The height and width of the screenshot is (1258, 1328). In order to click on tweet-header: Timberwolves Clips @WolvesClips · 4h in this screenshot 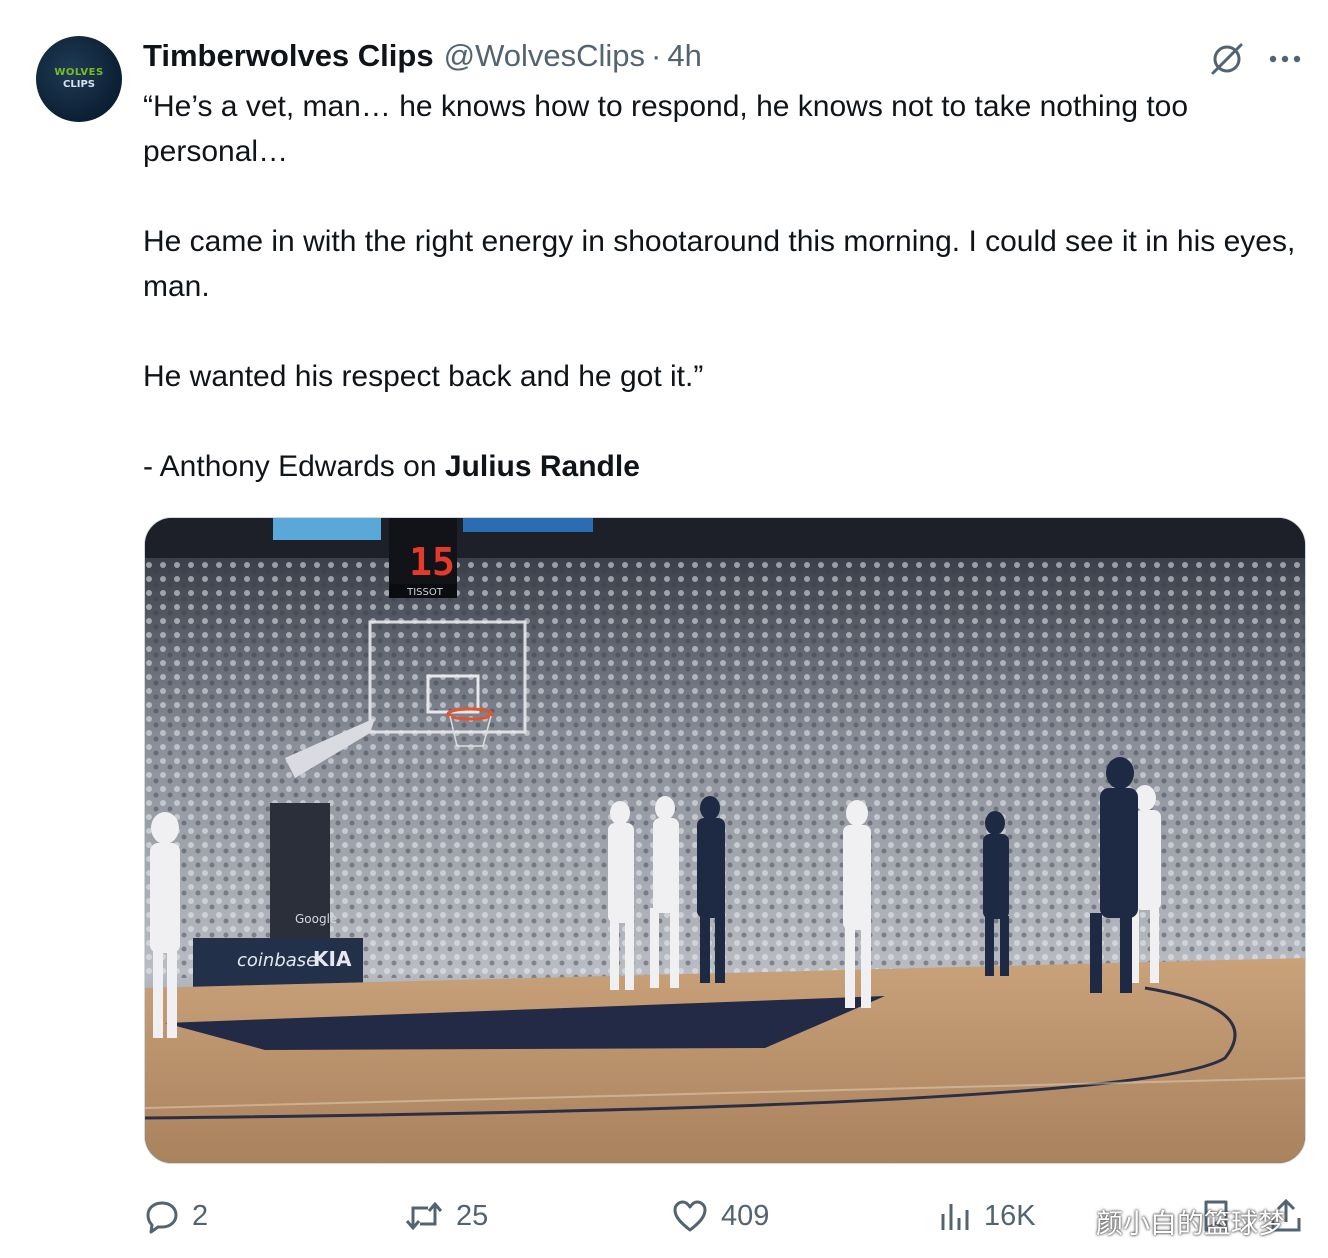, I will do `click(422, 56)`.